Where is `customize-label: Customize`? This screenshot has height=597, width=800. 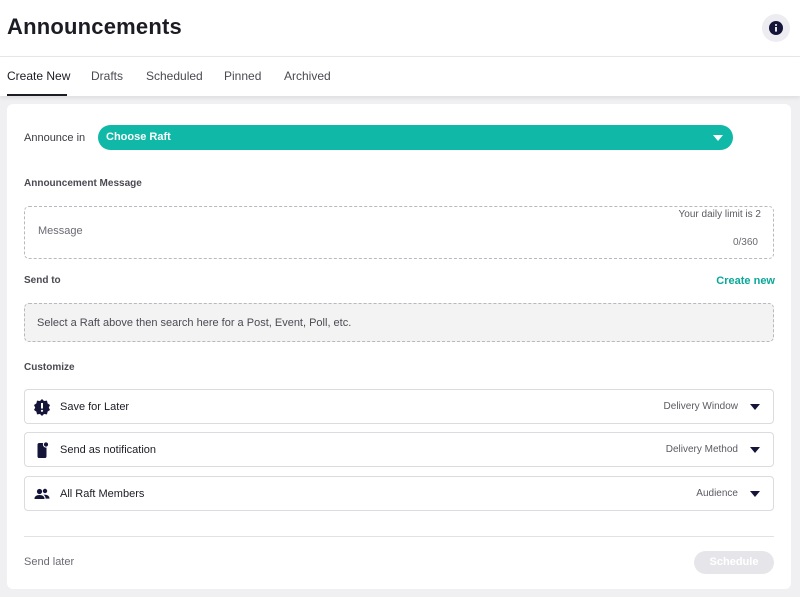
customize-label: Customize is located at coordinates (49, 367).